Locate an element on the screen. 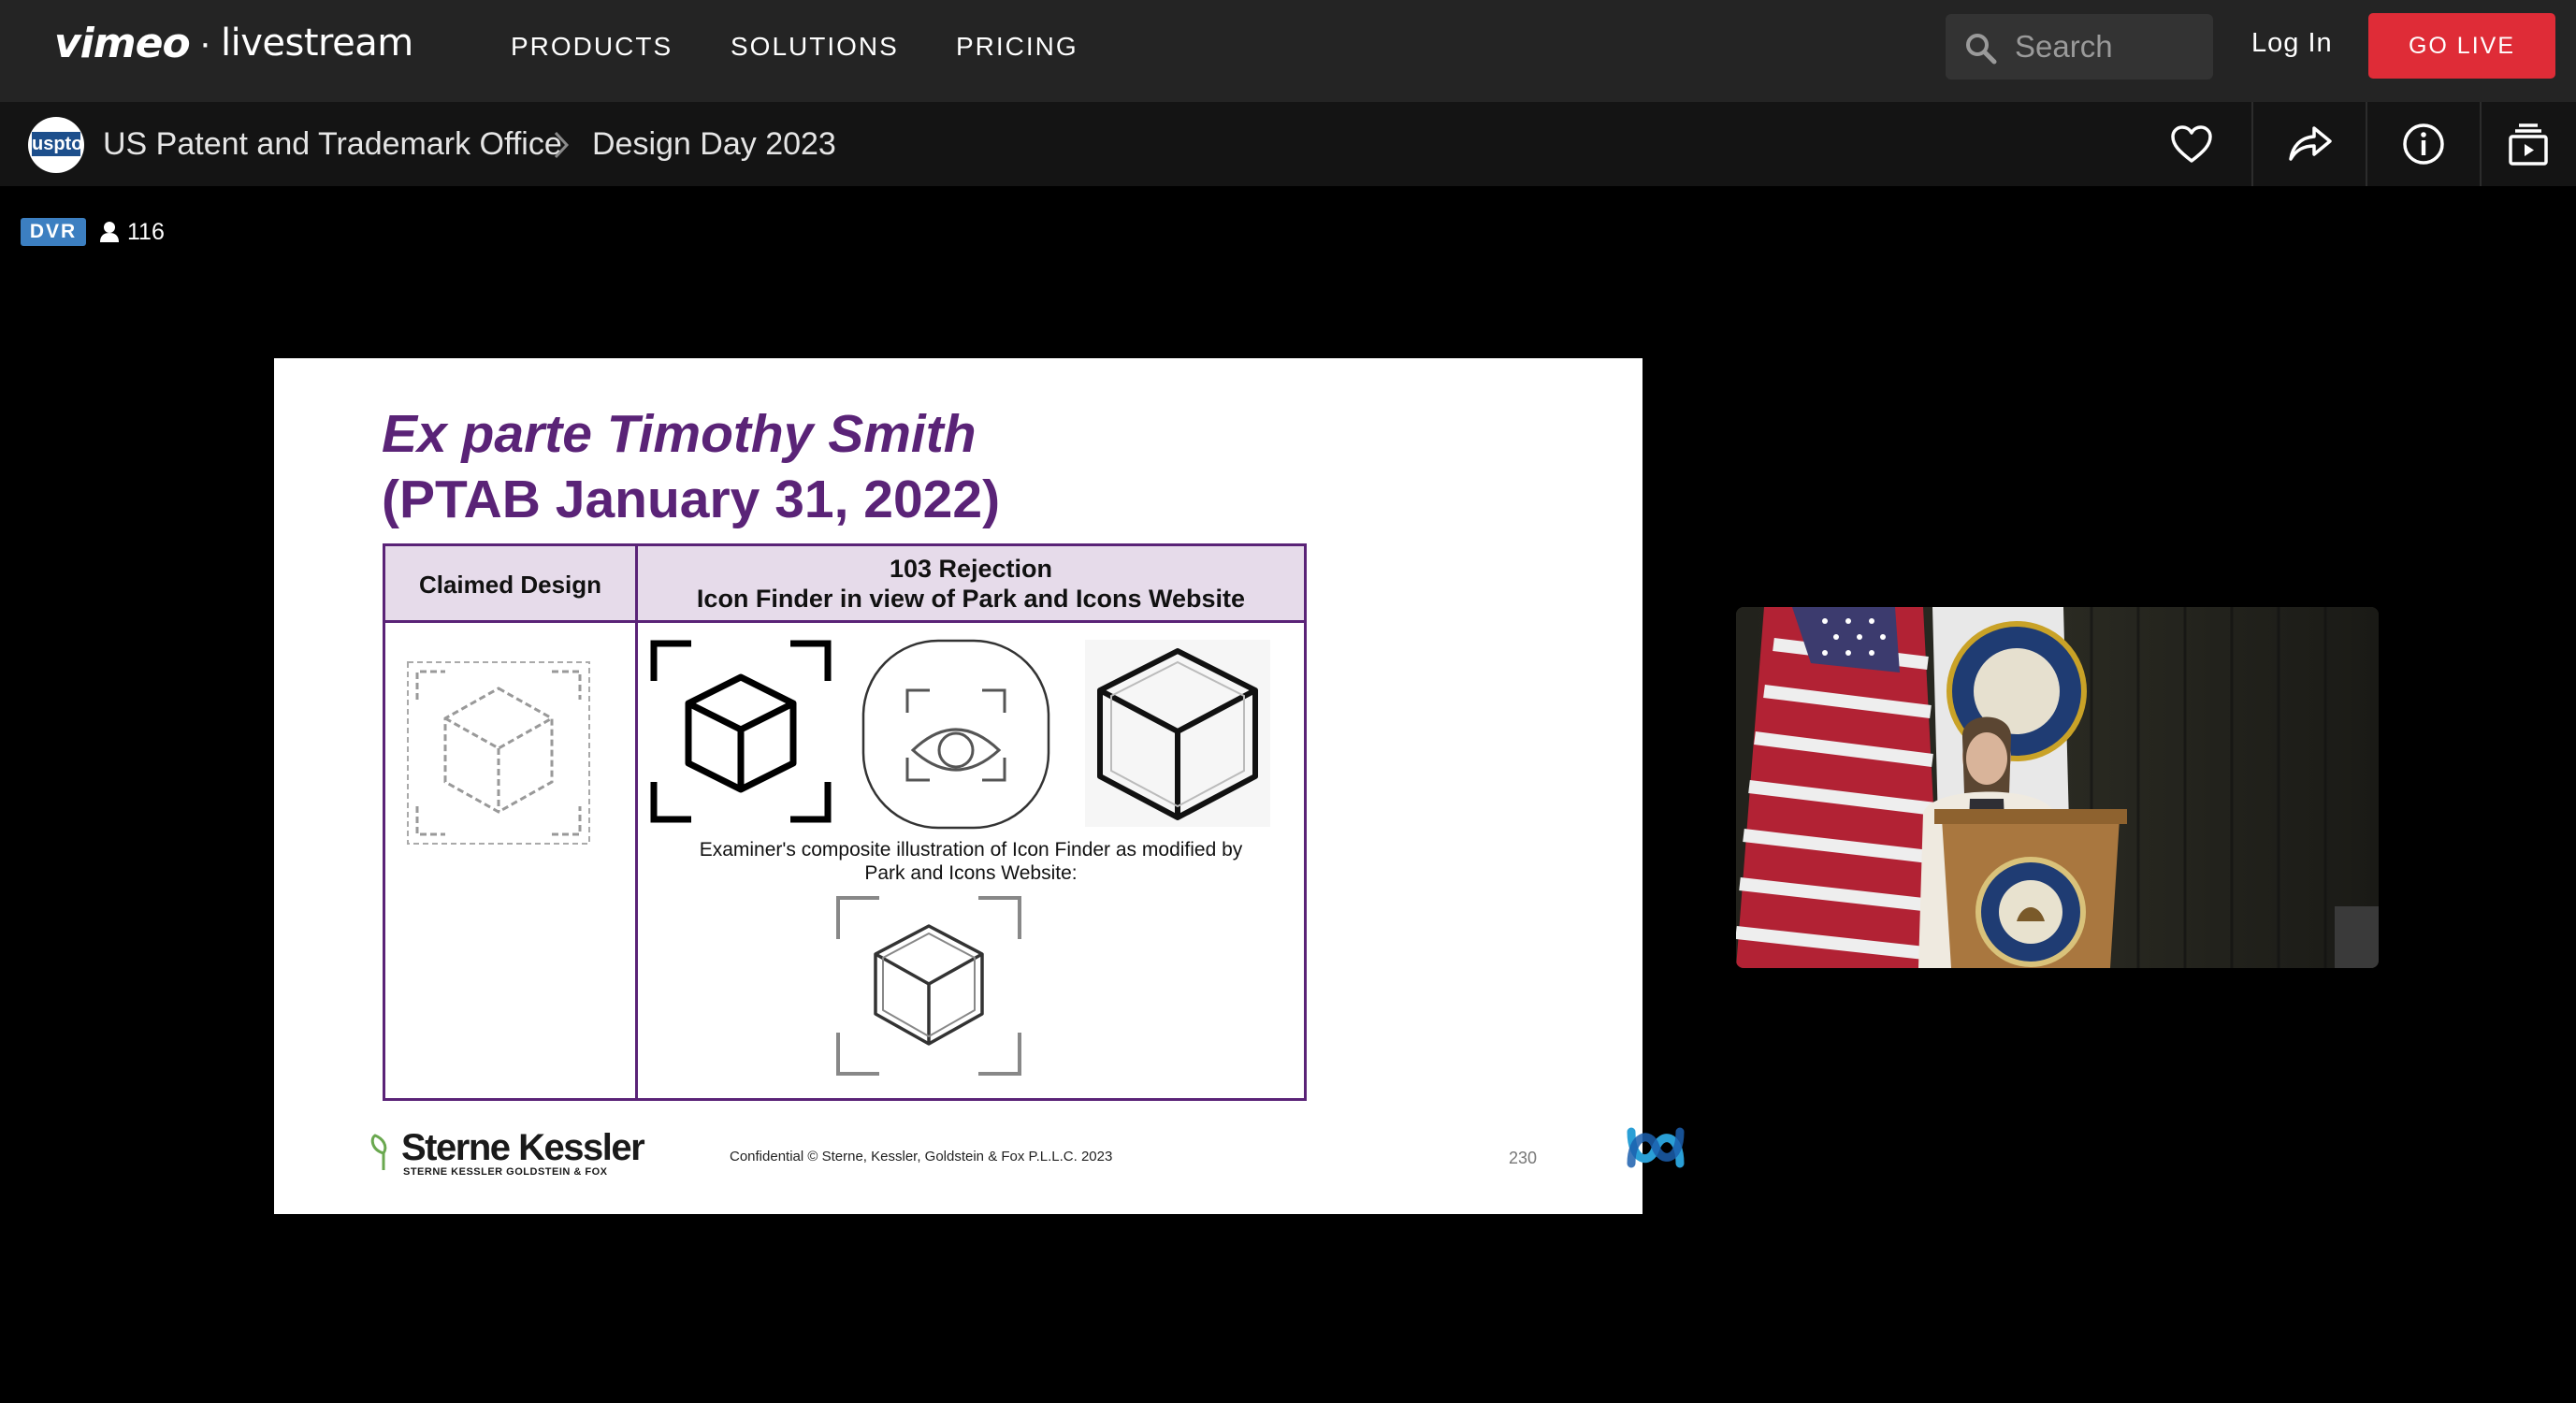 This screenshot has width=2576, height=1403. table-header-claimed: Claimed Design is located at coordinates (510, 584).